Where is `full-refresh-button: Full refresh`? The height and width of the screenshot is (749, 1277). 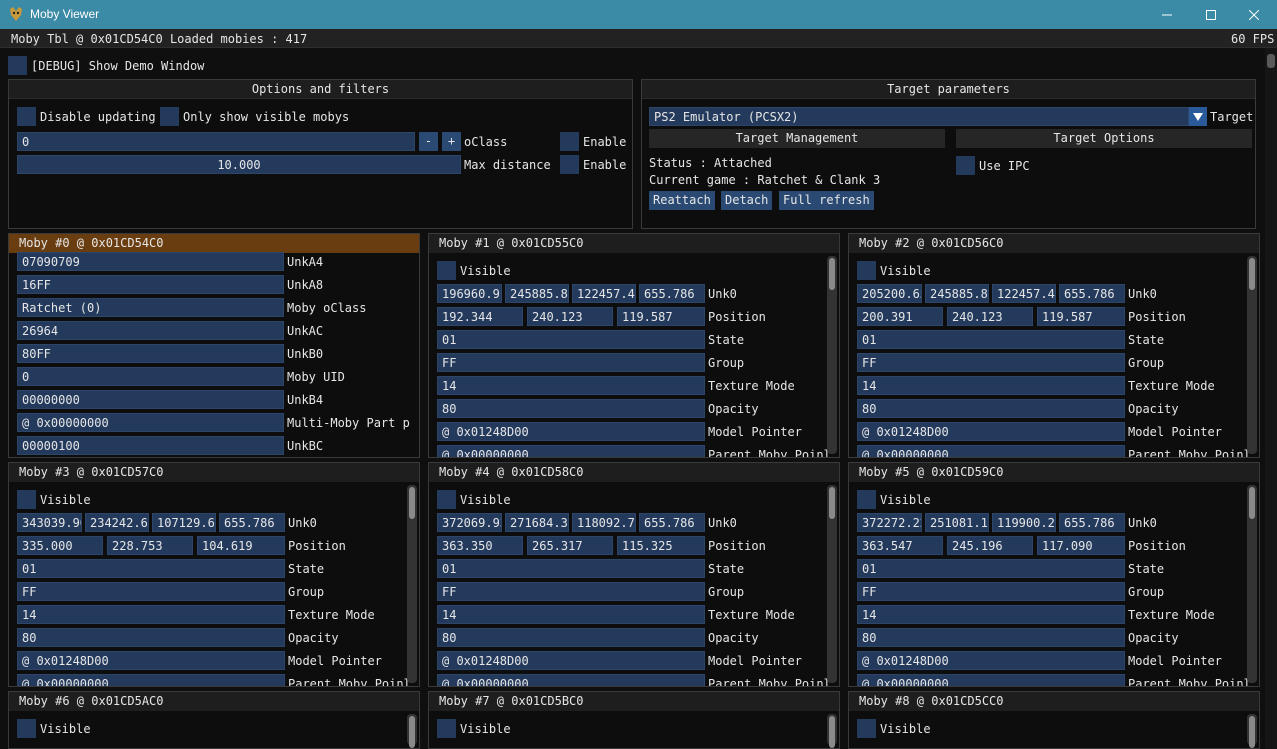 full-refresh-button: Full refresh is located at coordinates (826, 200).